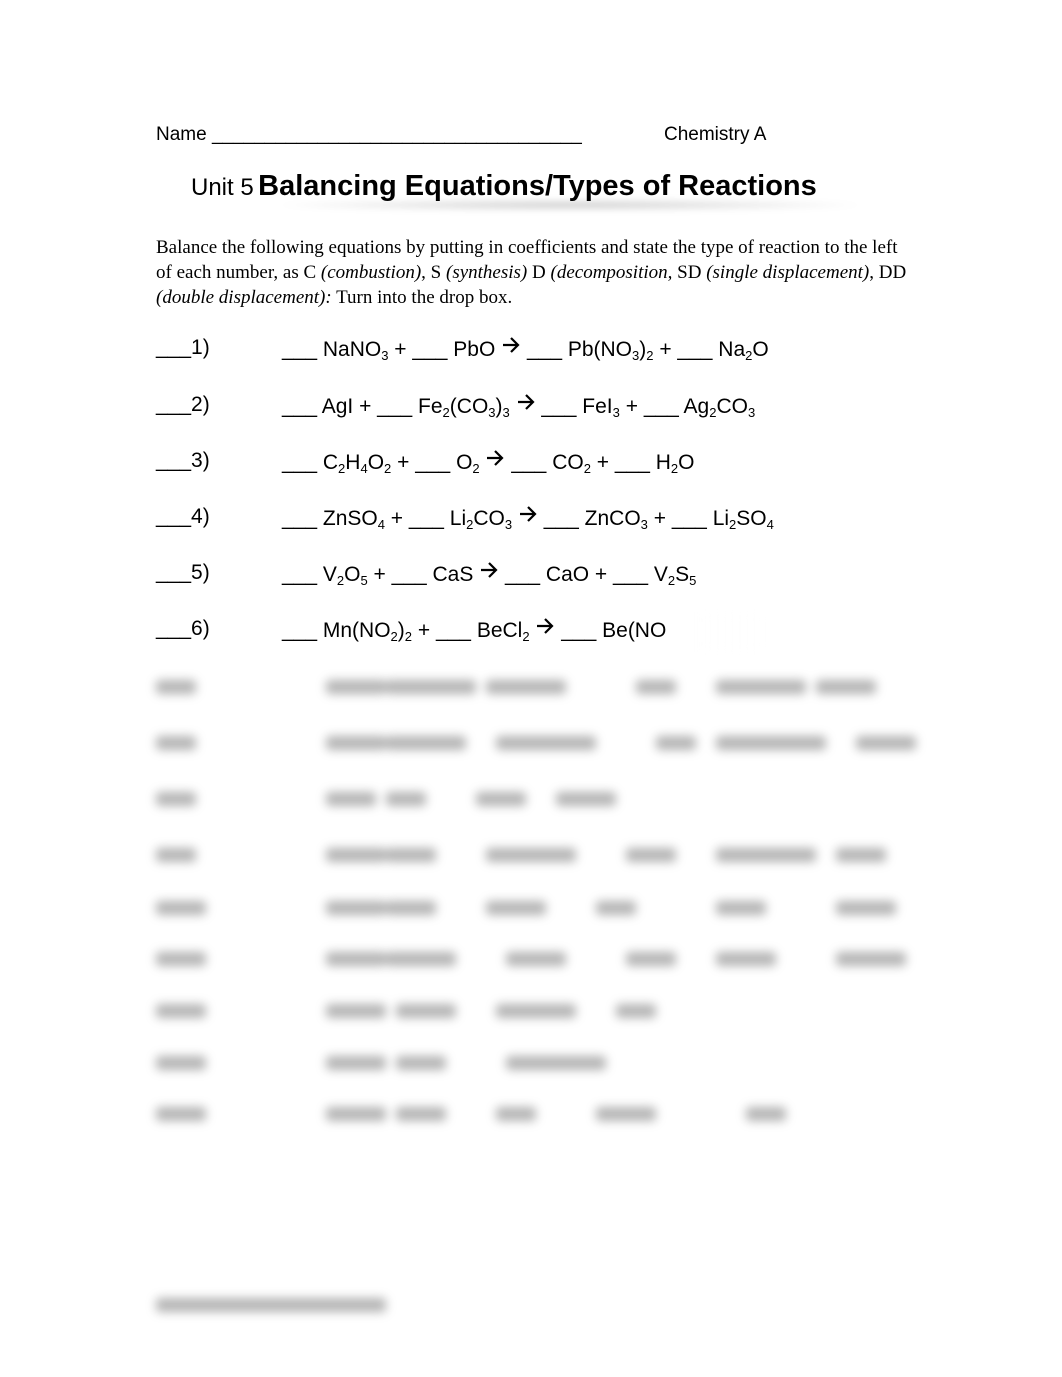 Image resolution: width=1062 pixels, height=1377 pixels. I want to click on equation-number: ___5), so click(183, 573).